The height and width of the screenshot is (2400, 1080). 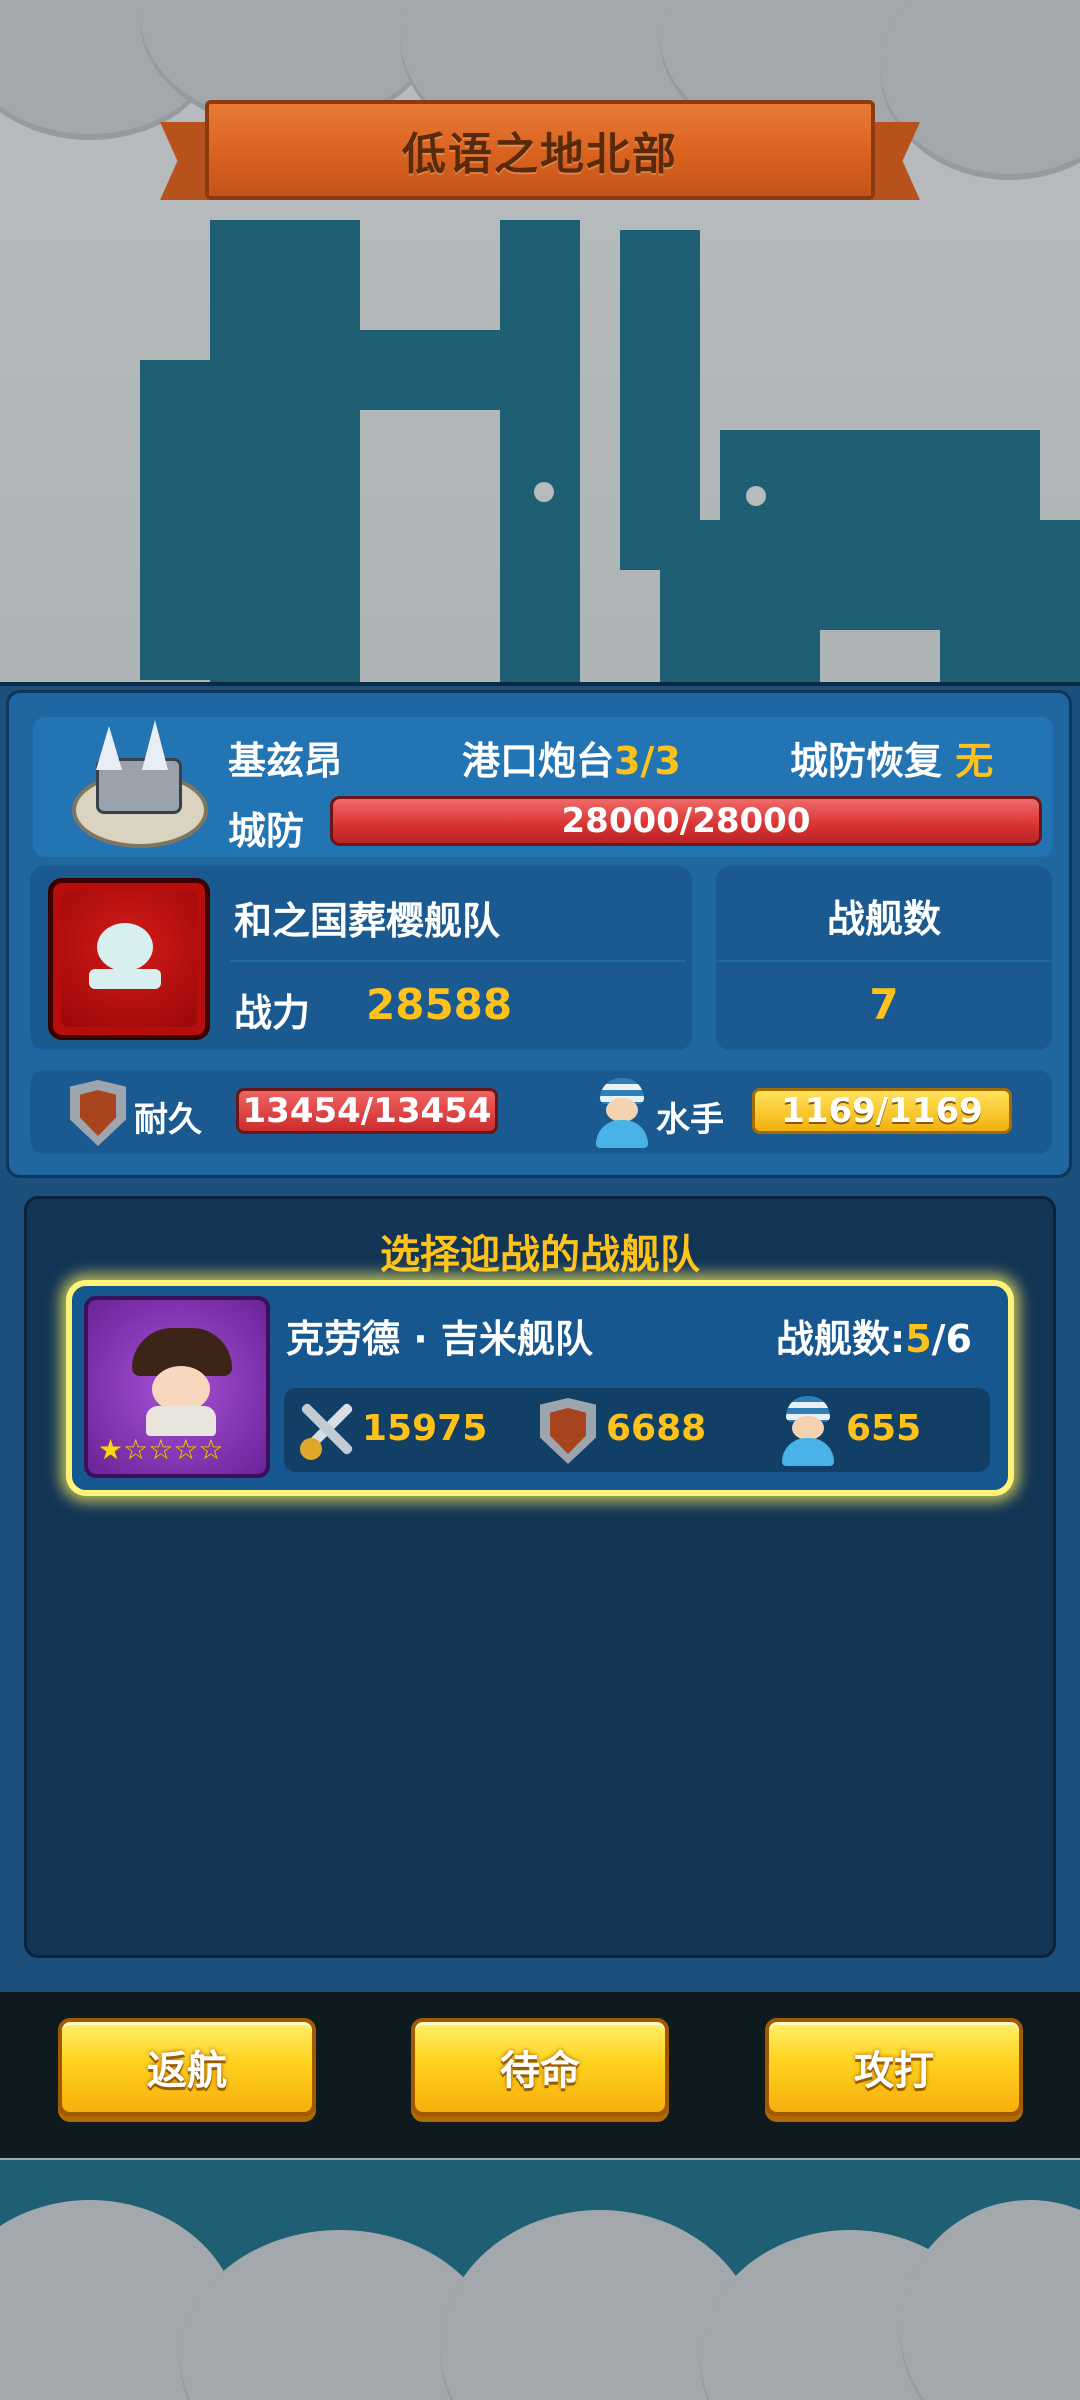 What do you see at coordinates (439, 1004) in the screenshot?
I see `enemy-power-value: 28588` at bounding box center [439, 1004].